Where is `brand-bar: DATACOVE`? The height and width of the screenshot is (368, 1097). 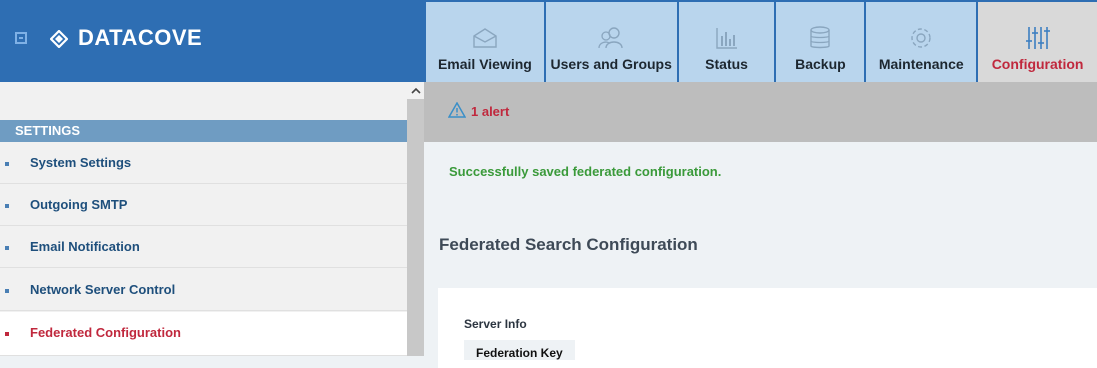
brand-bar: DATACOVE is located at coordinates (212, 41).